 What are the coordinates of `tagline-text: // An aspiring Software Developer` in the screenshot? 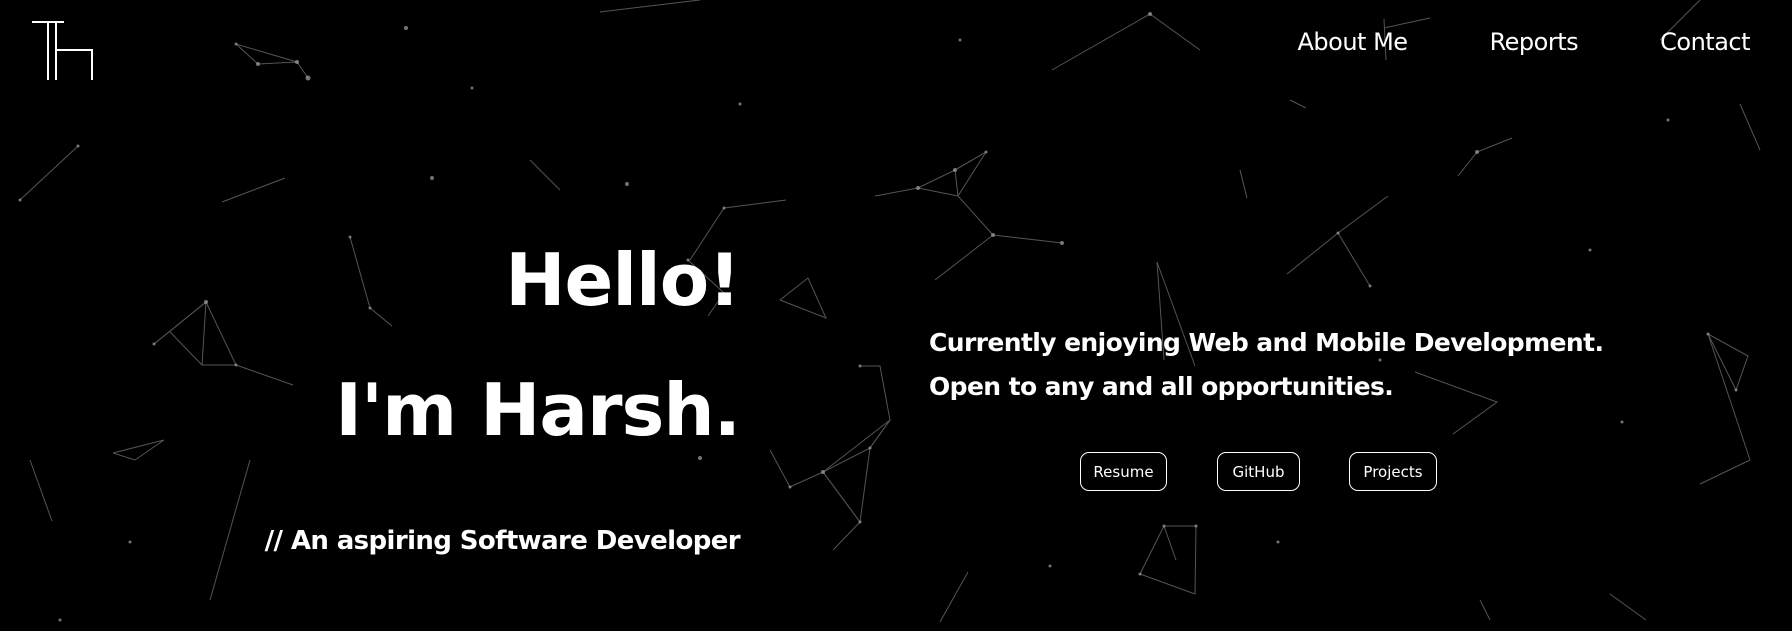 It's located at (502, 541).